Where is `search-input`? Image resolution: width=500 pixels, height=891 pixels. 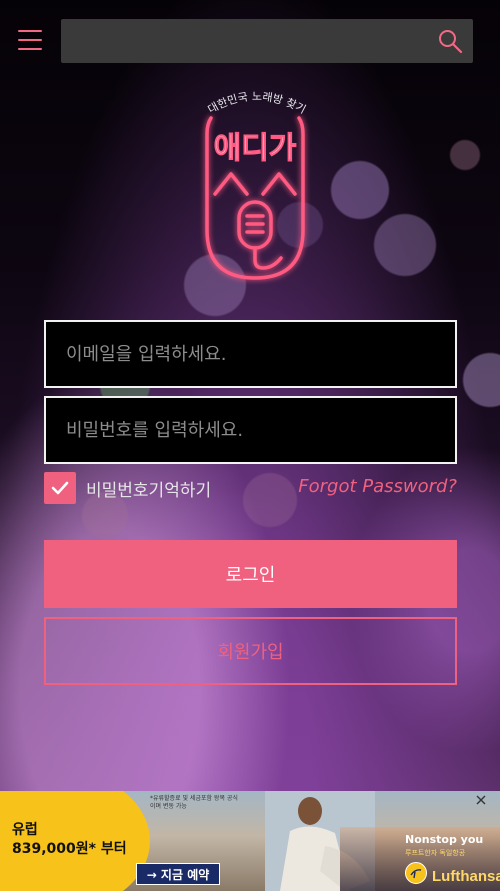 search-input is located at coordinates (241, 41).